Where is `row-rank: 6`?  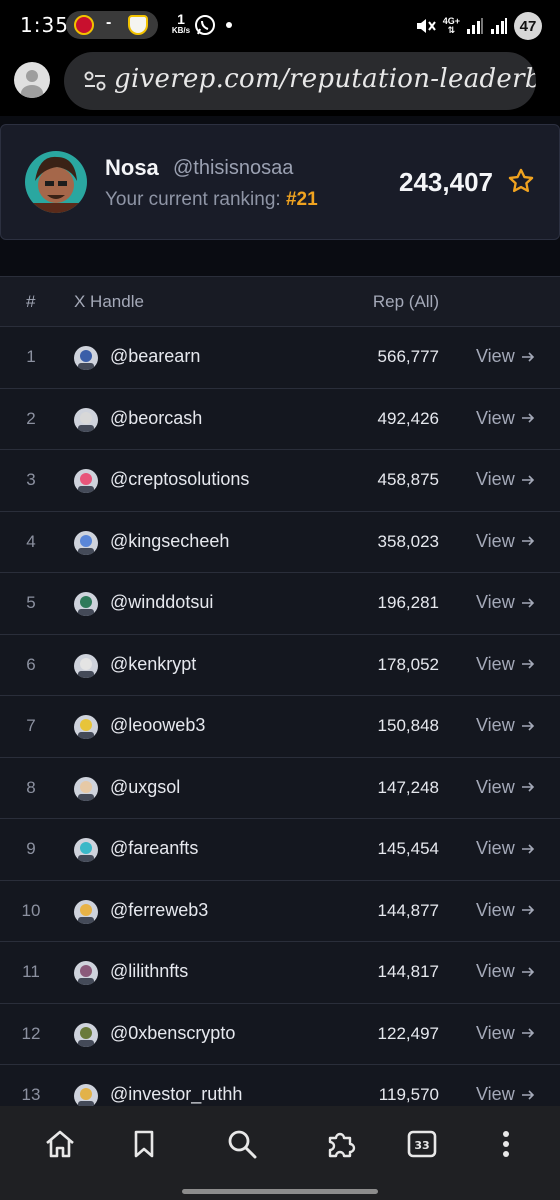
row-rank: 6 is located at coordinates (31, 664).